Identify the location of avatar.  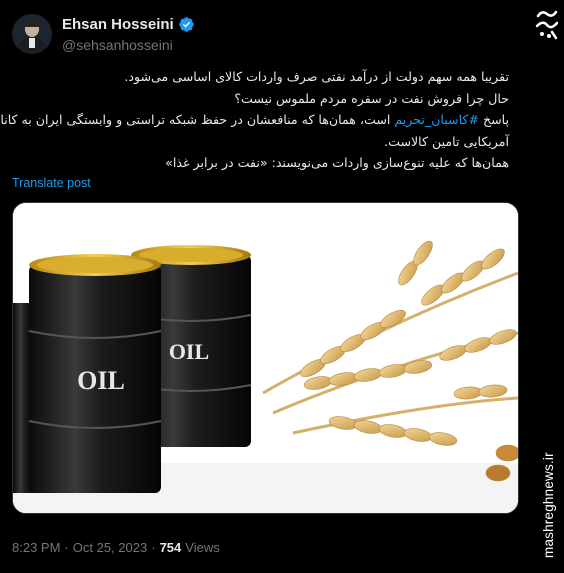
(32, 34).